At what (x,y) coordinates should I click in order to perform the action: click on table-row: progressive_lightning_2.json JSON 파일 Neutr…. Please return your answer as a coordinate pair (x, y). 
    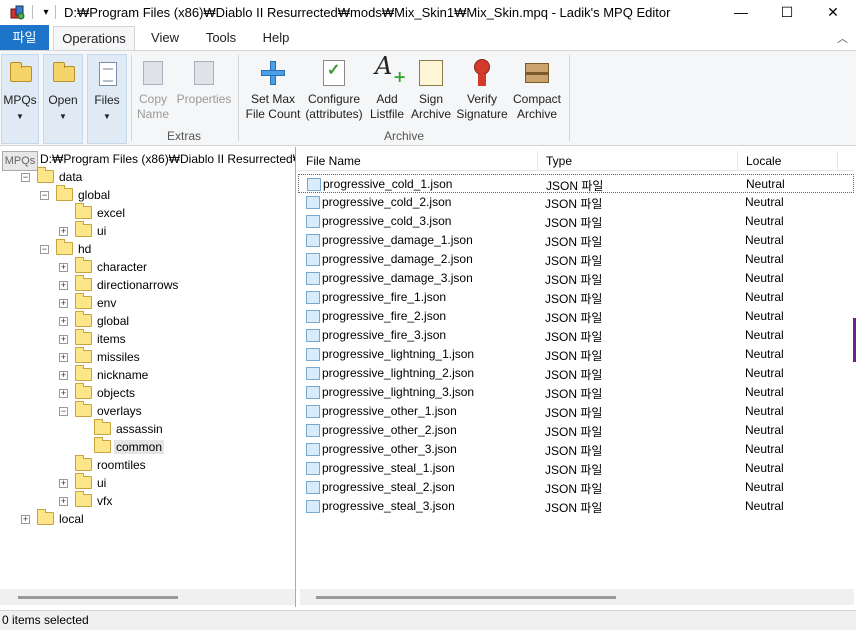
    Looking at the image, I should click on (576, 373).